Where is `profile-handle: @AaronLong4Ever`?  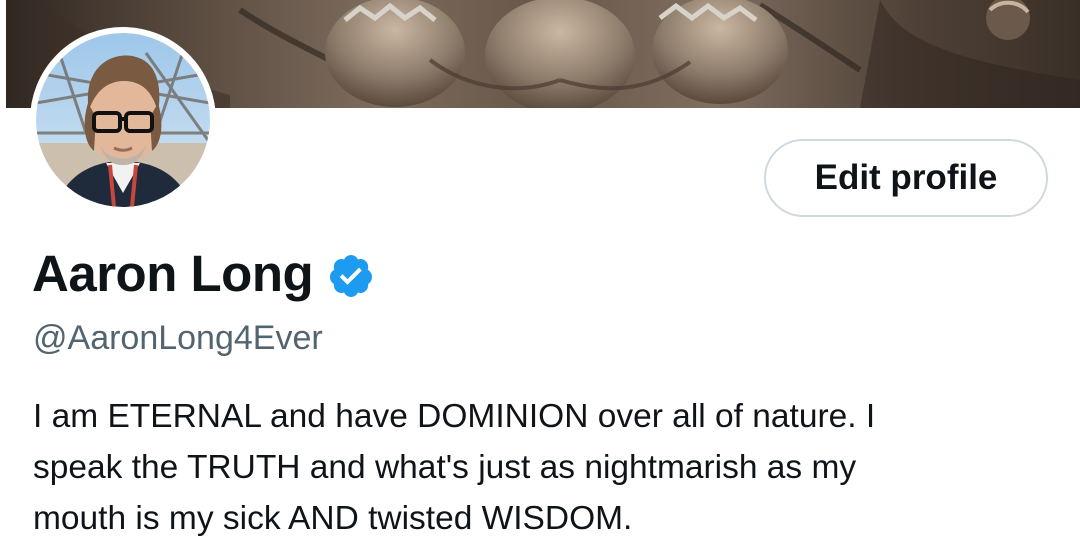
profile-handle: @AaronLong4Ever is located at coordinates (178, 338).